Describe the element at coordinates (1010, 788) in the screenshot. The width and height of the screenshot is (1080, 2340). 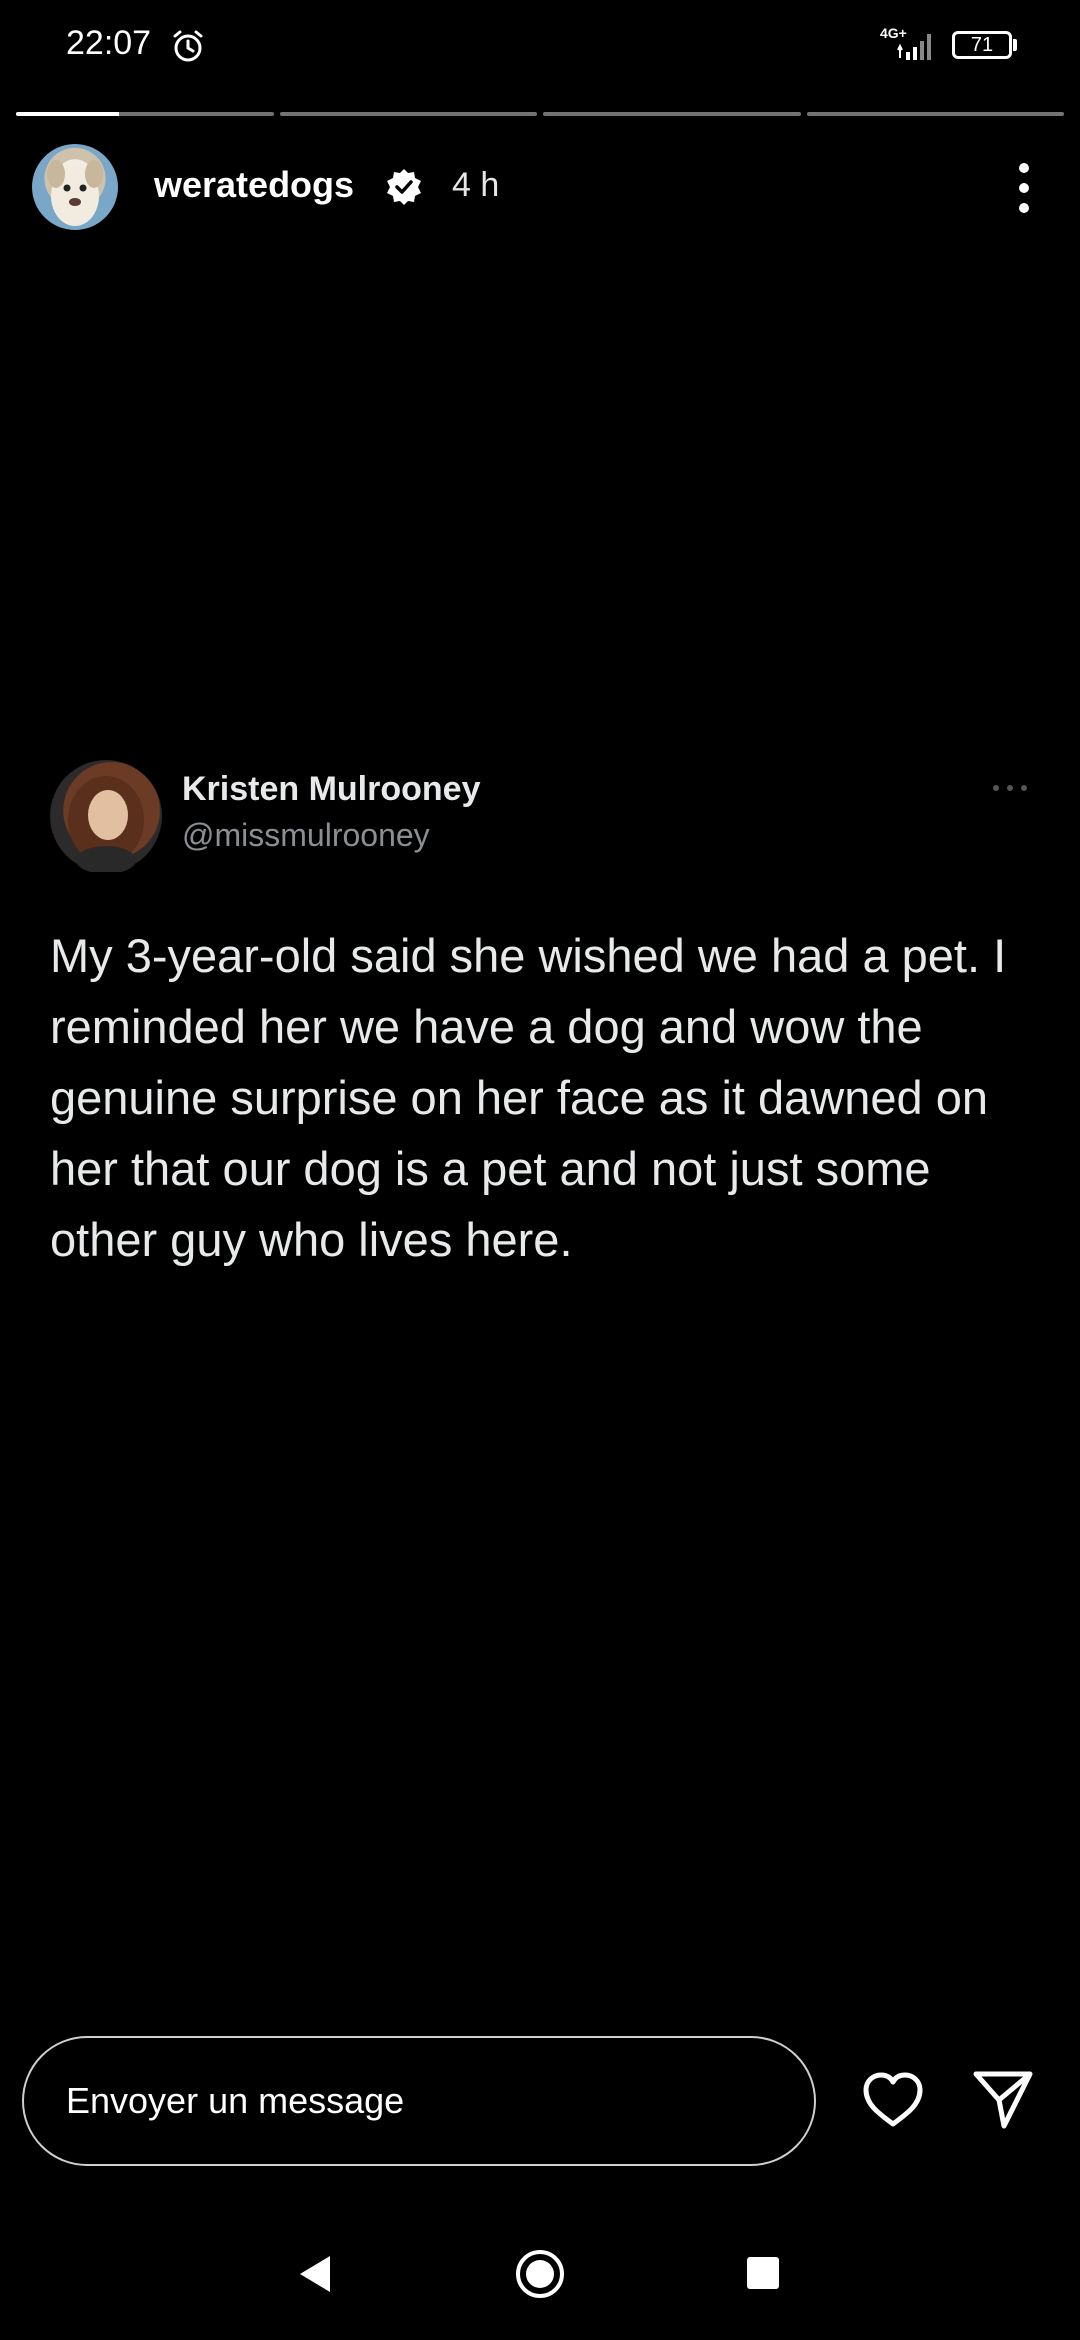
I see `more-horizontal-icon` at that location.